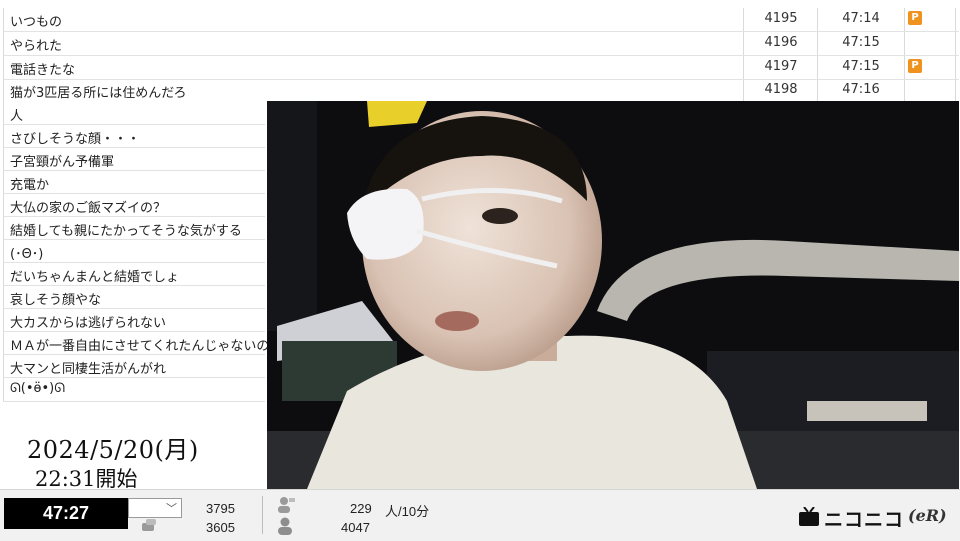 Image resolution: width=960 pixels, height=541 pixels. What do you see at coordinates (927, 515) in the screenshot?
I see `logo-suffix: (eR)` at bounding box center [927, 515].